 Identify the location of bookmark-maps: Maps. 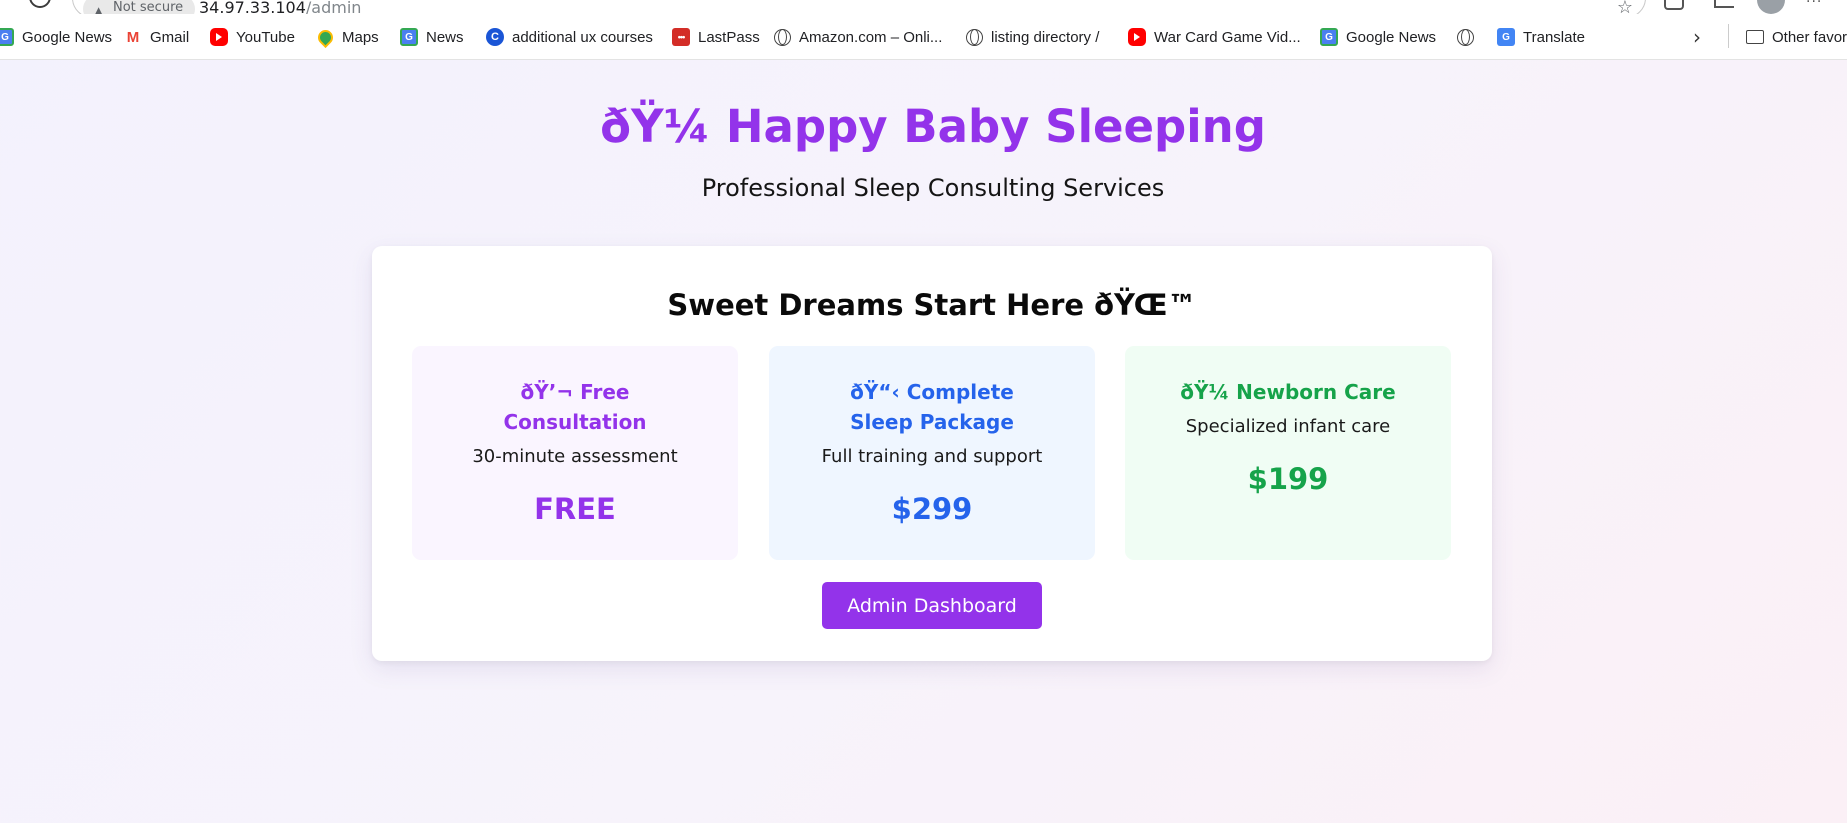
(347, 36).